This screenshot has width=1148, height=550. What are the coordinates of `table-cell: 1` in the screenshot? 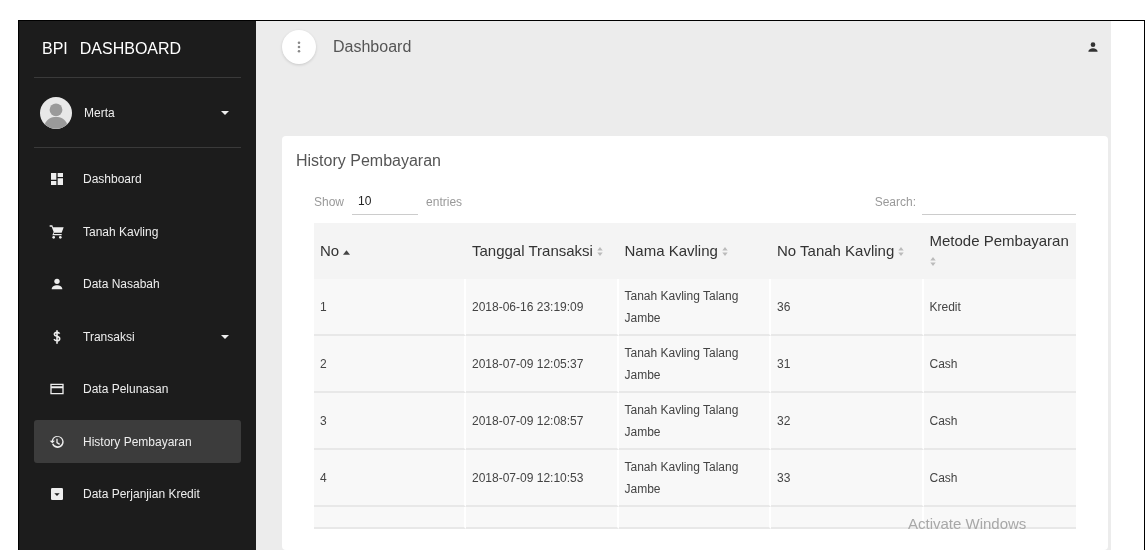 It's located at (390, 307).